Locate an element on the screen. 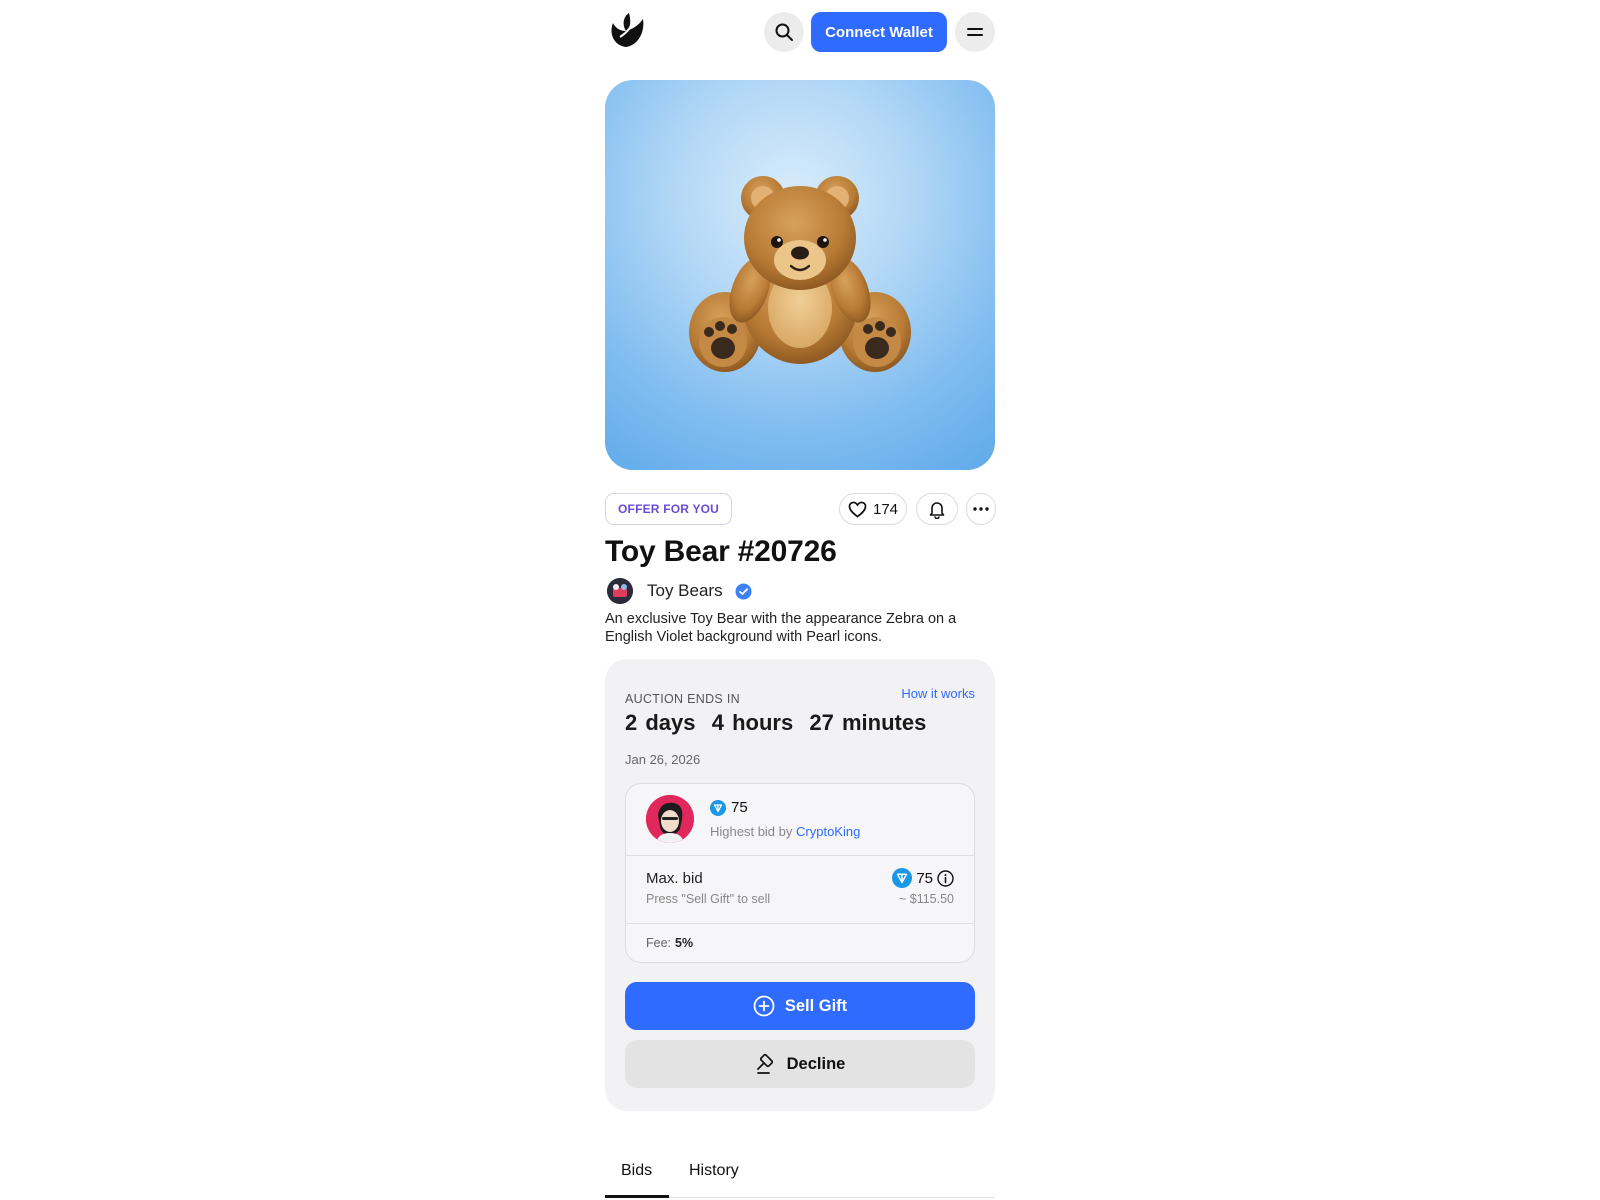 This screenshot has height=1200, width=1600. sell-gift-button: Sell Gift is located at coordinates (800, 1006).